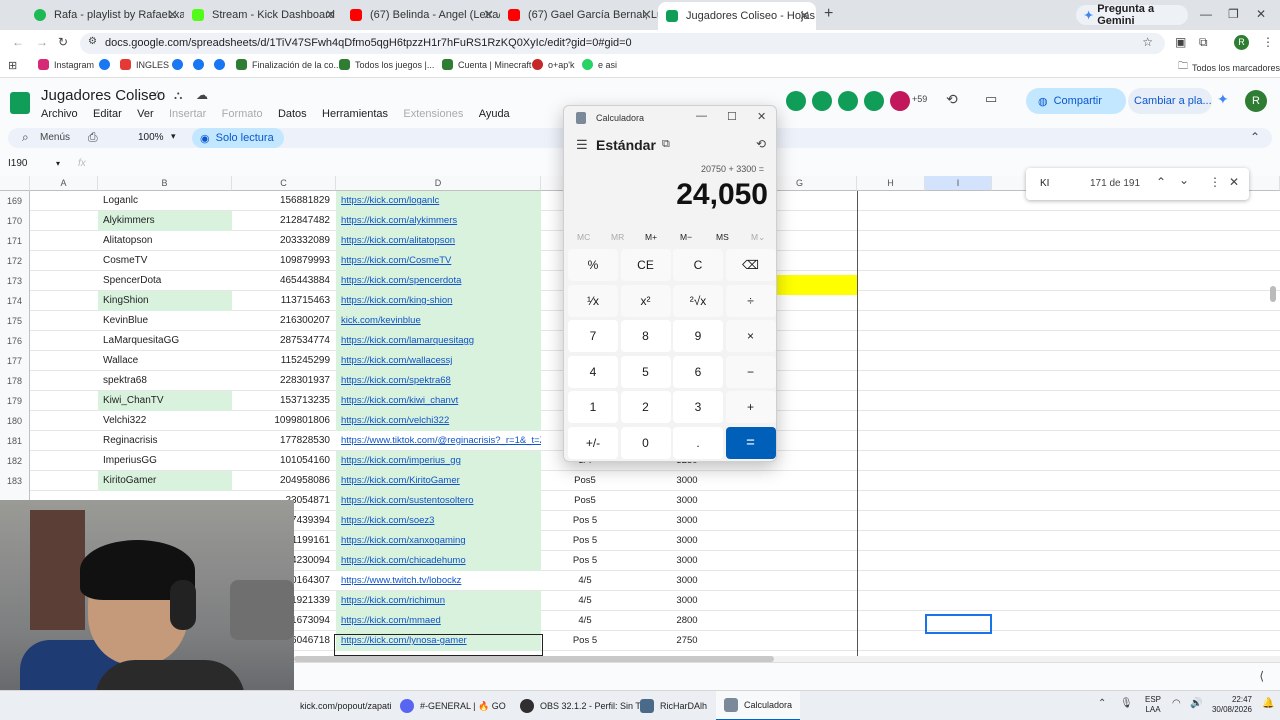  What do you see at coordinates (750, 336) in the screenshot?
I see `multiply-button: ×` at bounding box center [750, 336].